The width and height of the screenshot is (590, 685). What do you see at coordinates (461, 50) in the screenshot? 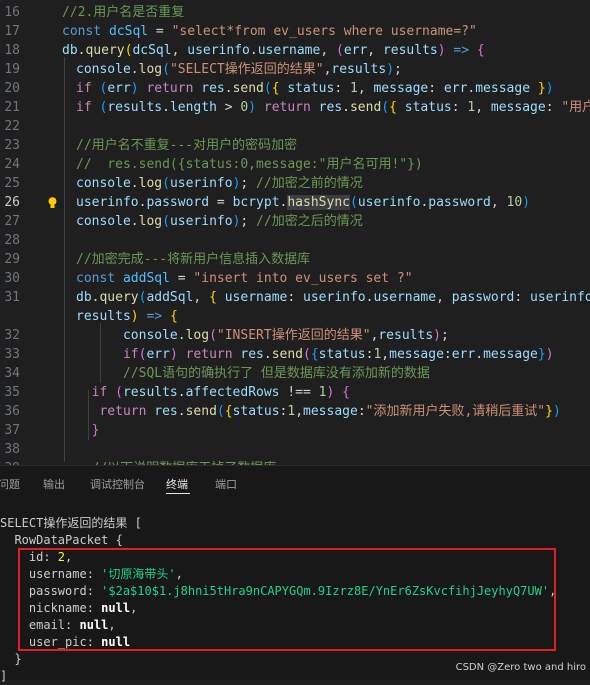
I see `code-token: =>` at bounding box center [461, 50].